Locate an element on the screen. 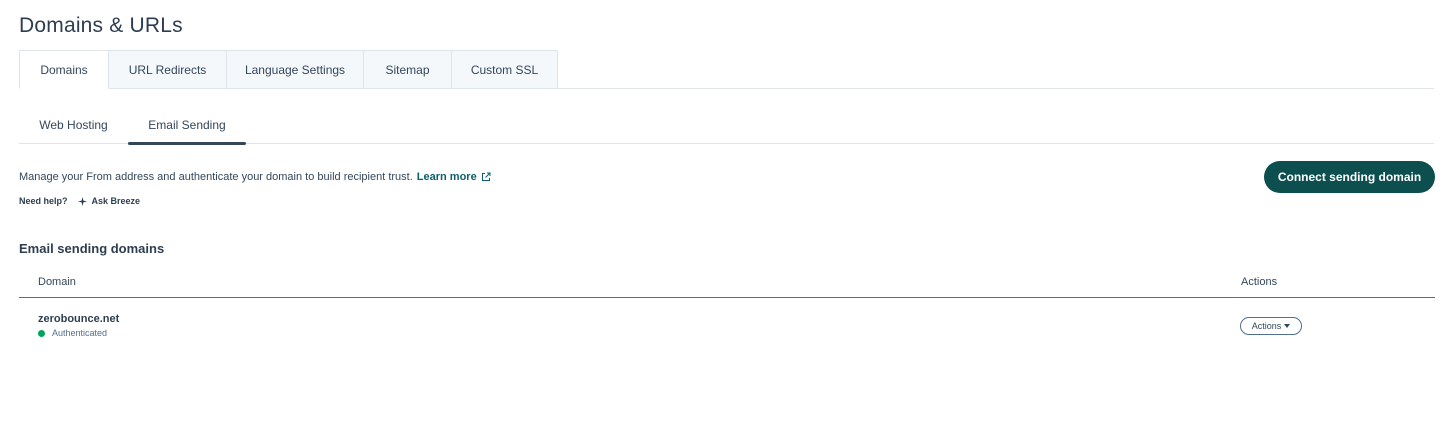 This screenshot has width=1450, height=441. page-title: Domains & URLs is located at coordinates (101, 25).